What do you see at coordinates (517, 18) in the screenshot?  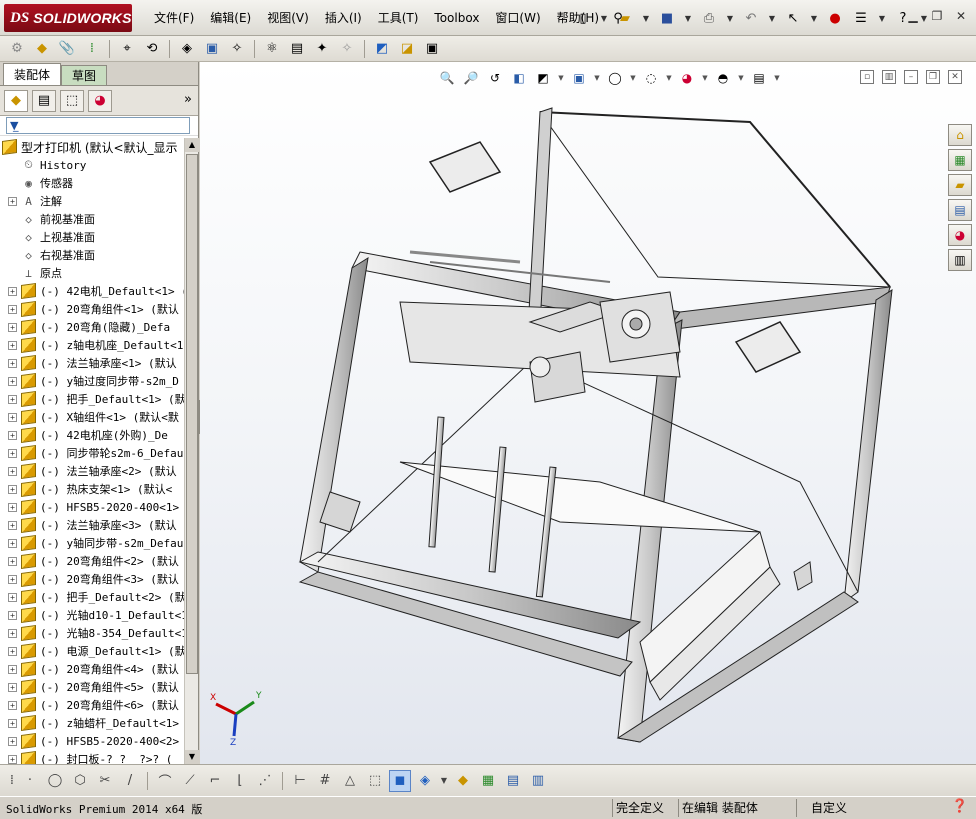 I see `menu-window: 窗口(W)` at bounding box center [517, 18].